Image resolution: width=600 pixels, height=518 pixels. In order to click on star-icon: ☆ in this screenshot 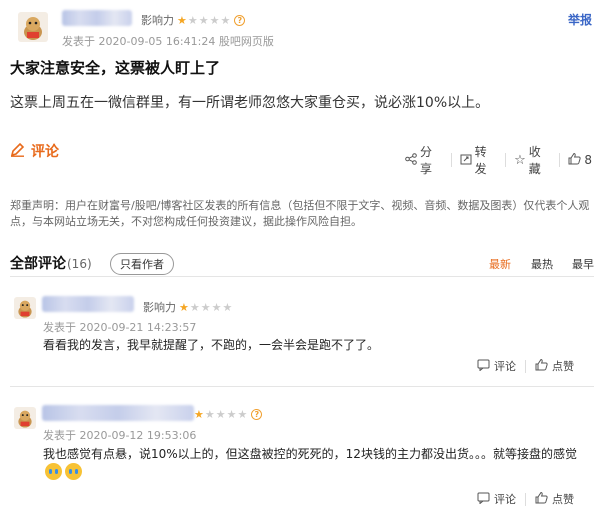, I will do `click(520, 160)`.